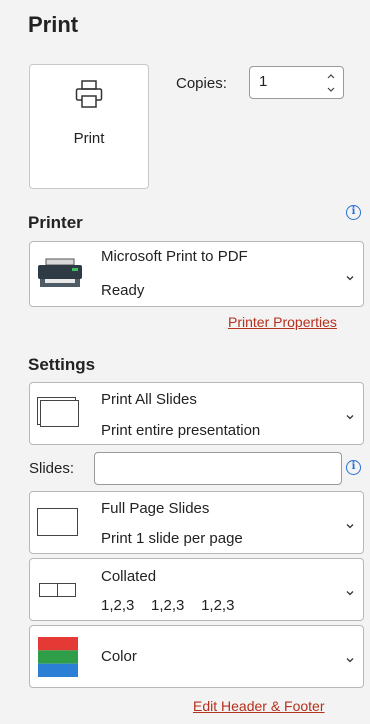  I want to click on printer-icon, so click(89, 96).